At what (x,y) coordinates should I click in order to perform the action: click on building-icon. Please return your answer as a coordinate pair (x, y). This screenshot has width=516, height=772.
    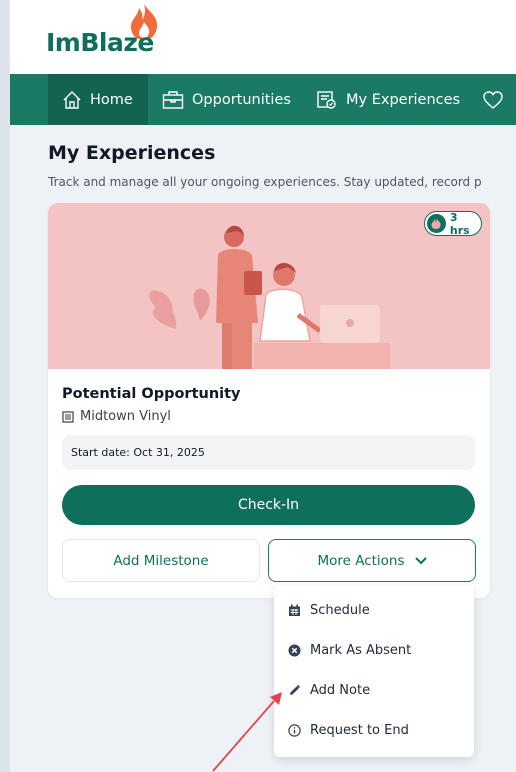
    Looking at the image, I should click on (68, 416).